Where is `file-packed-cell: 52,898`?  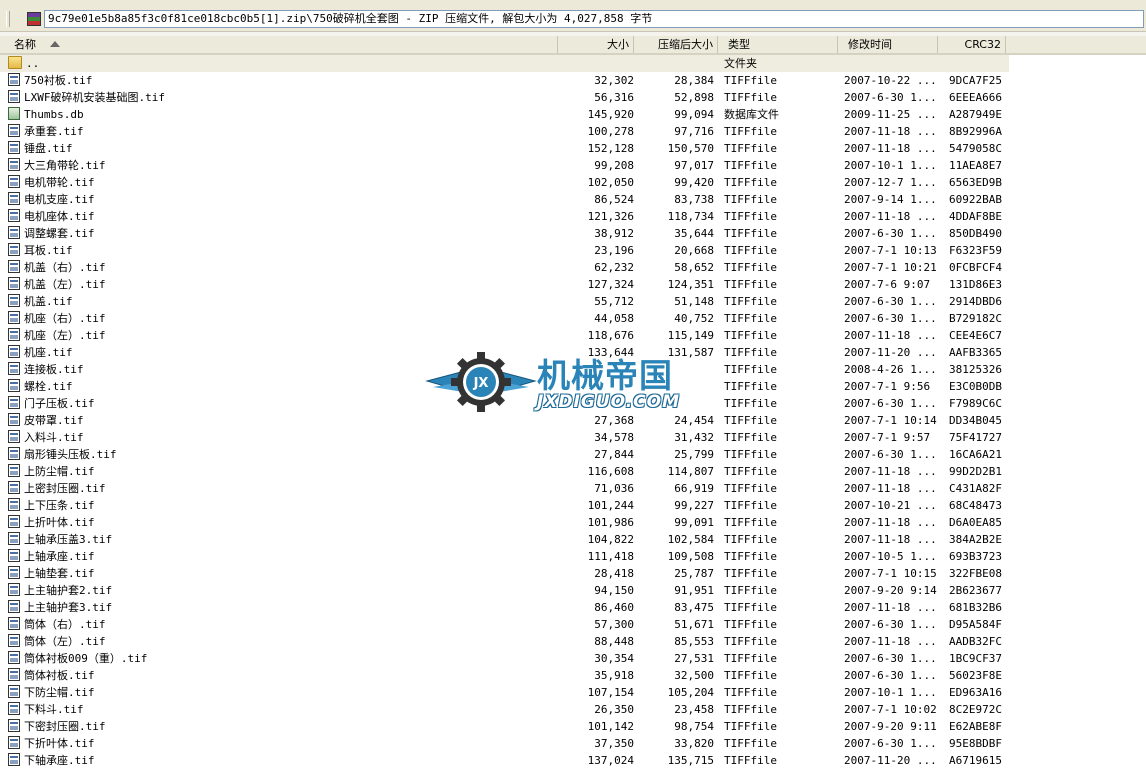 file-packed-cell: 52,898 is located at coordinates (694, 97).